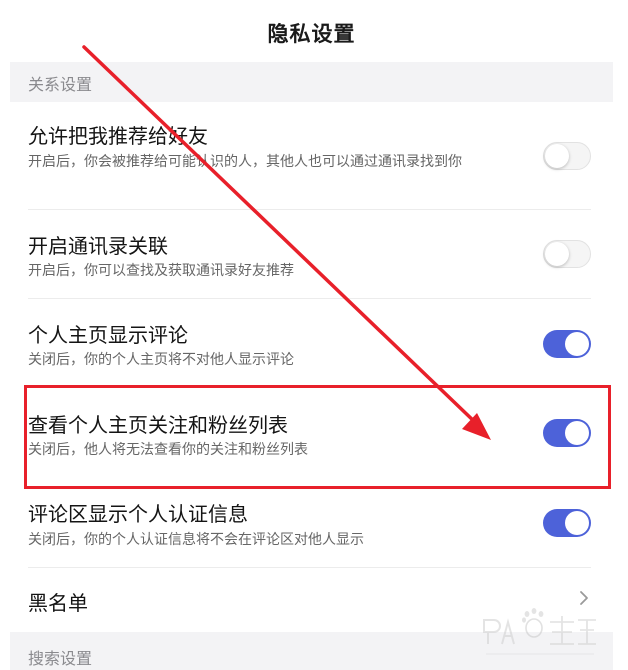 The image size is (628, 670). I want to click on recommend-to-friends-toggle, so click(567, 156).